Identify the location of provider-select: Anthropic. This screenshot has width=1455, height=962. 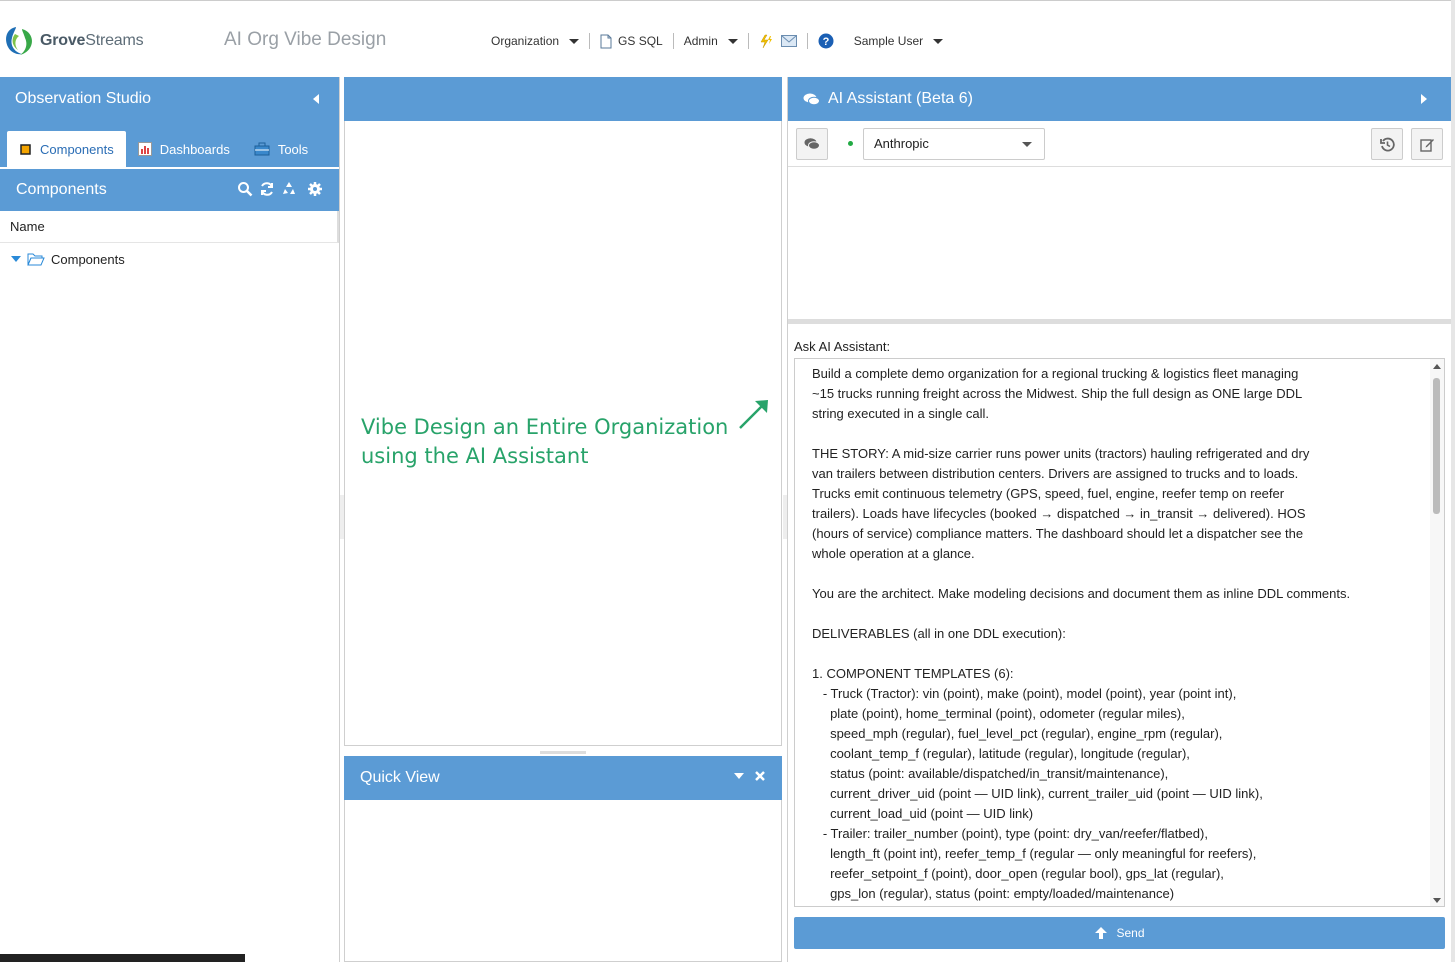
(954, 143).